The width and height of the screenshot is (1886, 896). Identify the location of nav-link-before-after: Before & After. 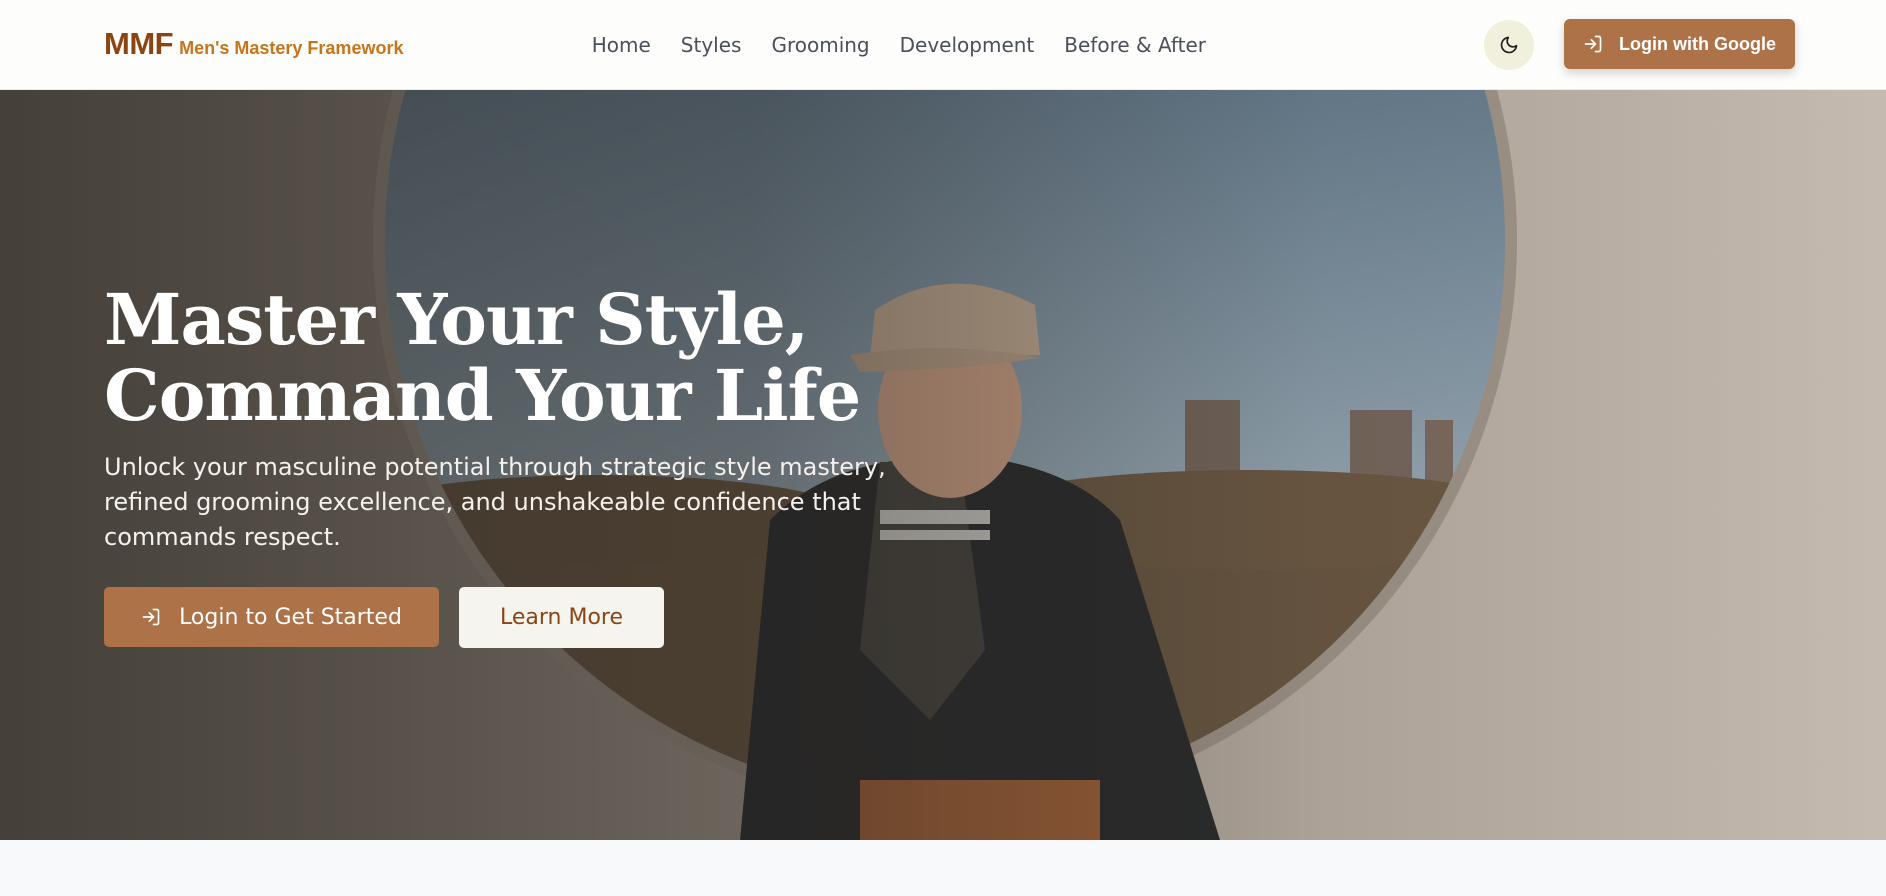
(1135, 45).